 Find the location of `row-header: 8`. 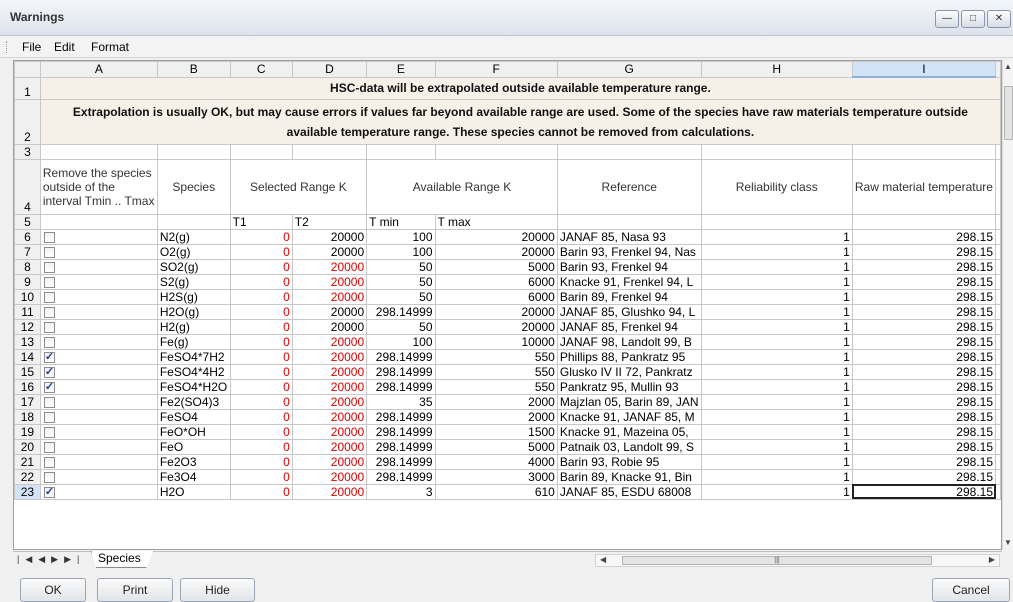

row-header: 8 is located at coordinates (27, 266).